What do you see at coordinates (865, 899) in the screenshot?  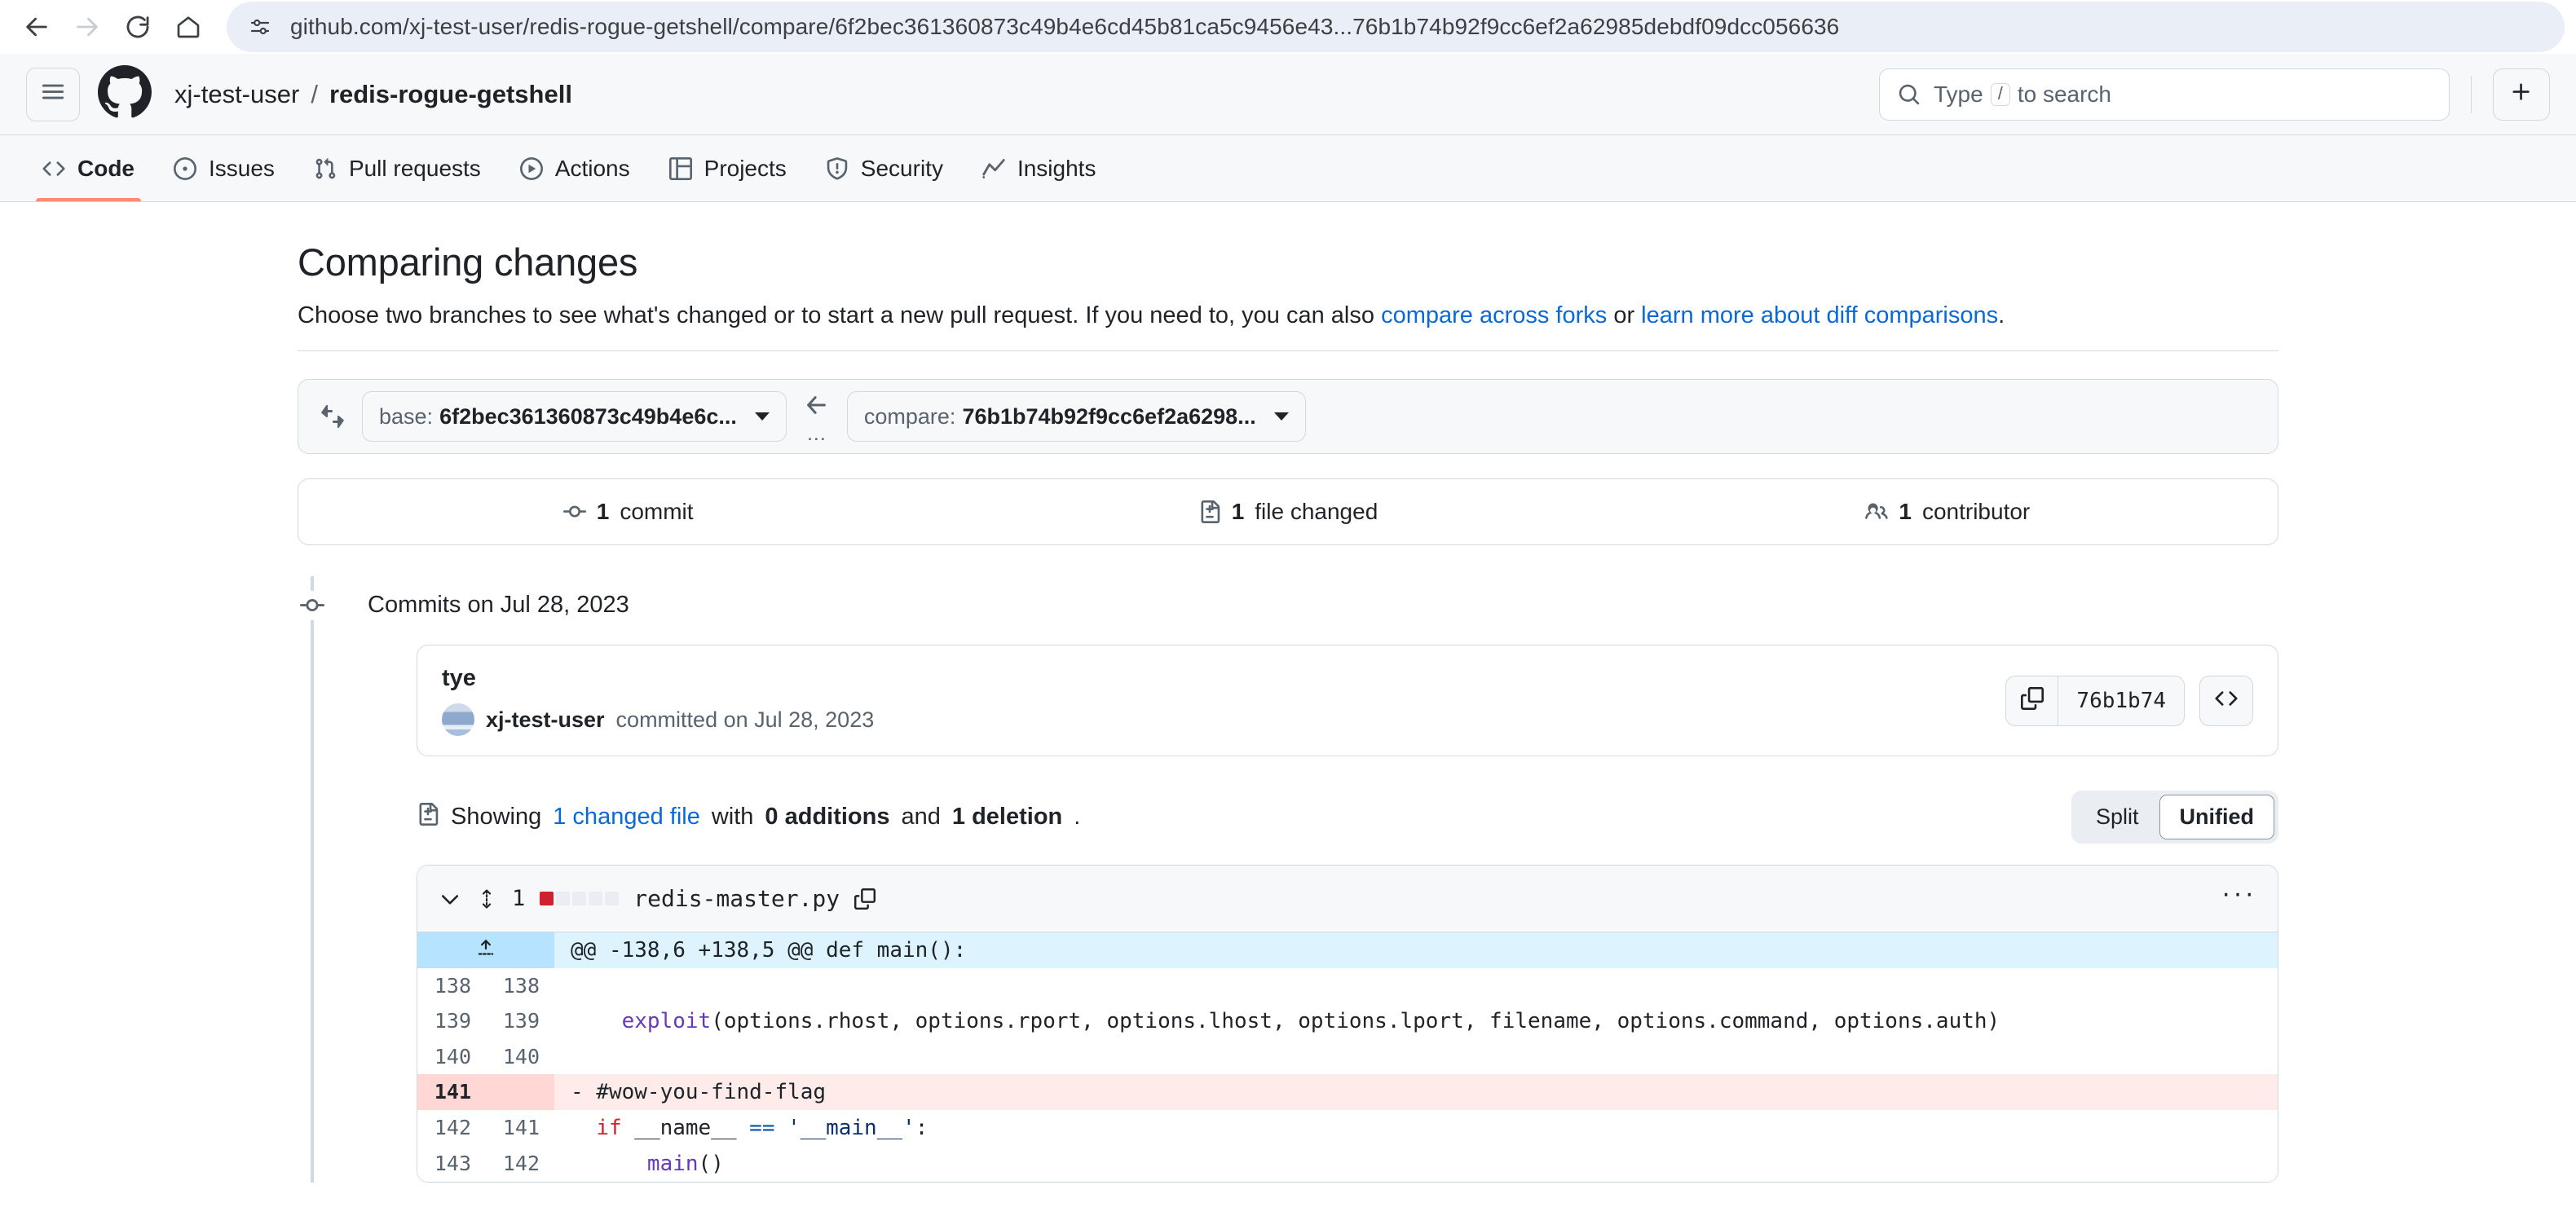 I see `copy-path-icon` at bounding box center [865, 899].